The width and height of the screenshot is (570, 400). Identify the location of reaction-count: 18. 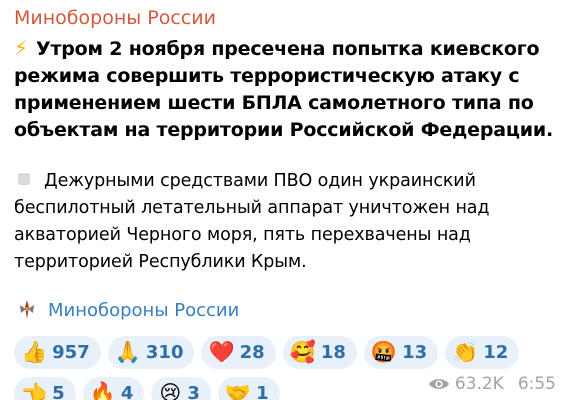
(333, 352).